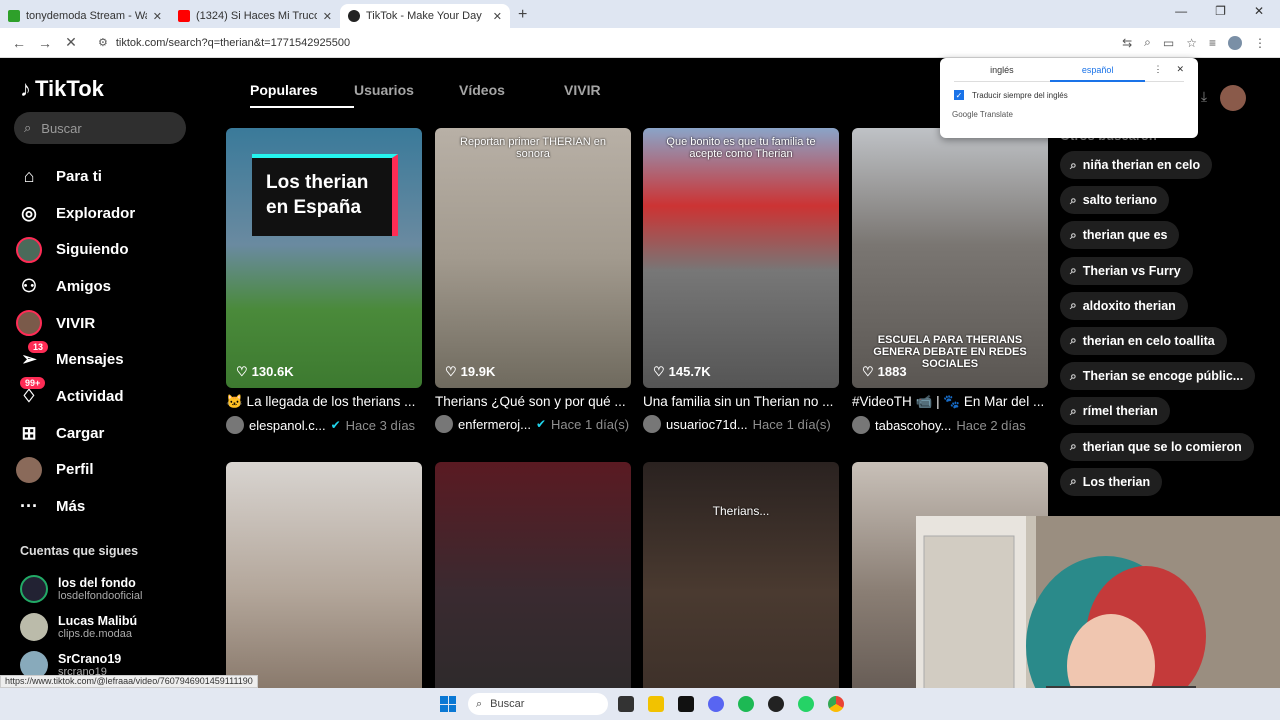 The width and height of the screenshot is (1280, 720). Describe the element at coordinates (90, 659) in the screenshot. I see `account-name: SrCrano19` at that location.